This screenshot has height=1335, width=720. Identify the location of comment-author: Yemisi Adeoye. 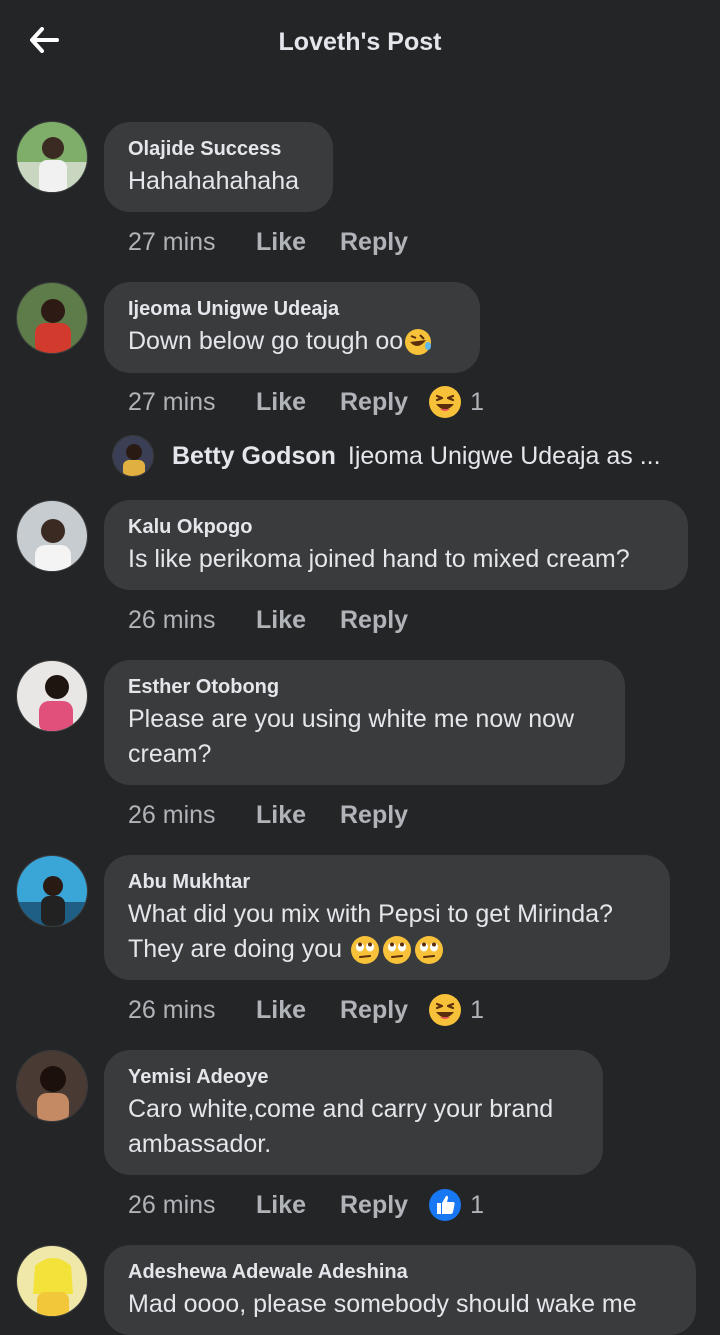
(353, 1077).